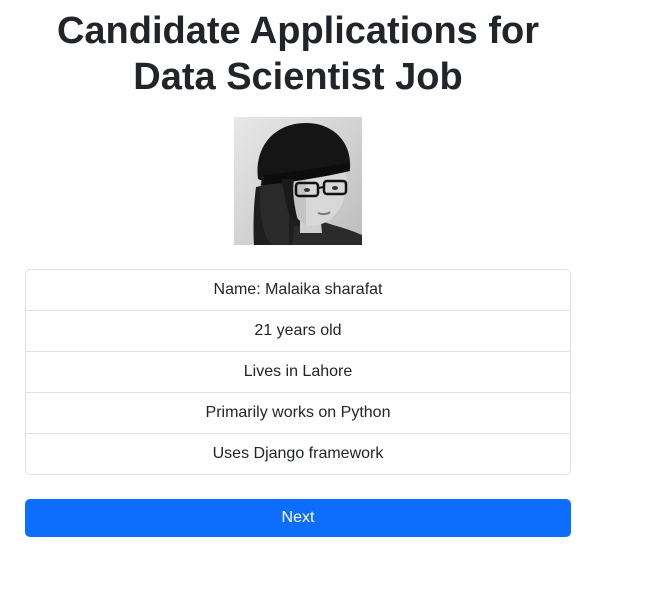 Image resolution: width=655 pixels, height=602 pixels. I want to click on detail-age: 21 years old, so click(298, 331).